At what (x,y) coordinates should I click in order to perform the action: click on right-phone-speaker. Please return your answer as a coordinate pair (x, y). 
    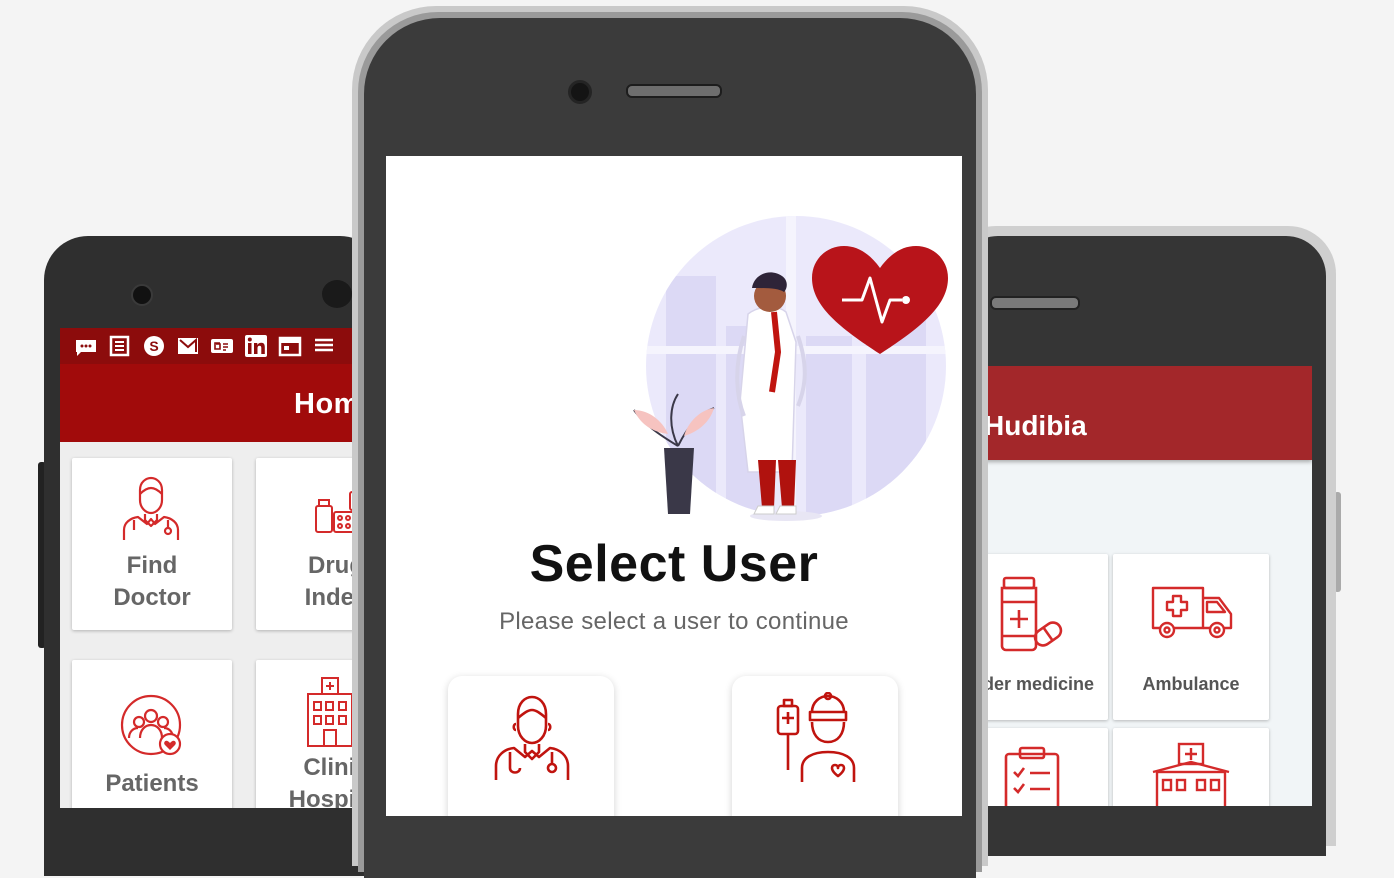
    Looking at the image, I should click on (1035, 303).